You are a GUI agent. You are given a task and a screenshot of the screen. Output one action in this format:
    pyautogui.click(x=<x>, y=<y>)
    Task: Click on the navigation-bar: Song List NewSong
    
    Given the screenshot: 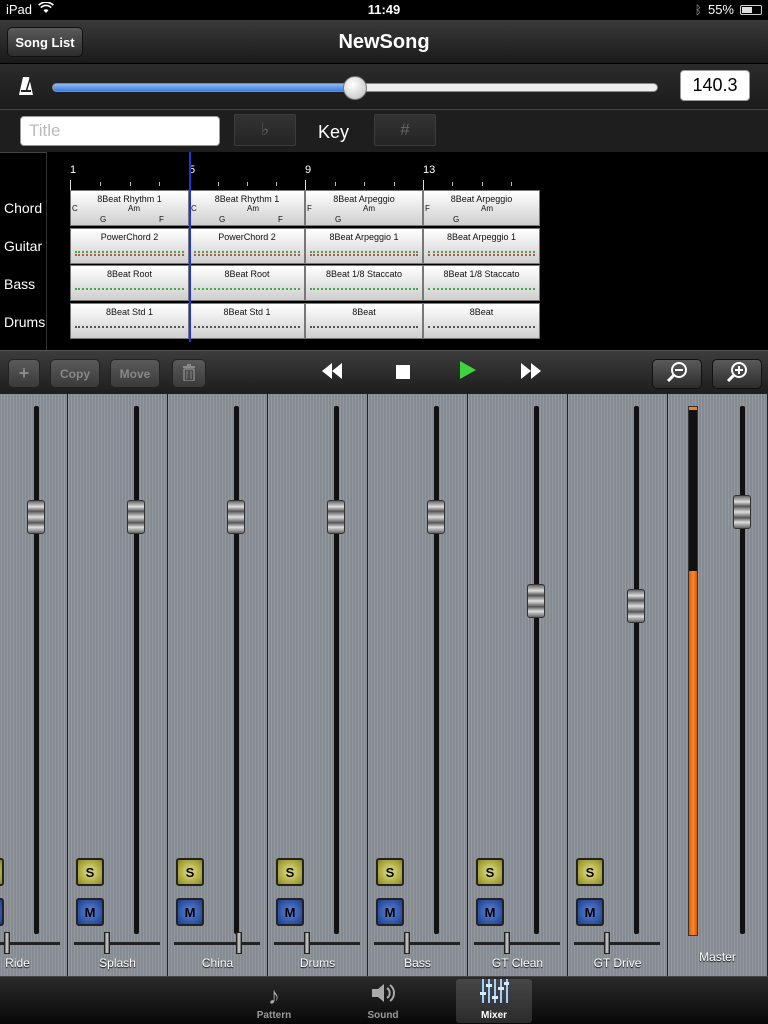 What is the action you would take?
    pyautogui.click(x=384, y=42)
    